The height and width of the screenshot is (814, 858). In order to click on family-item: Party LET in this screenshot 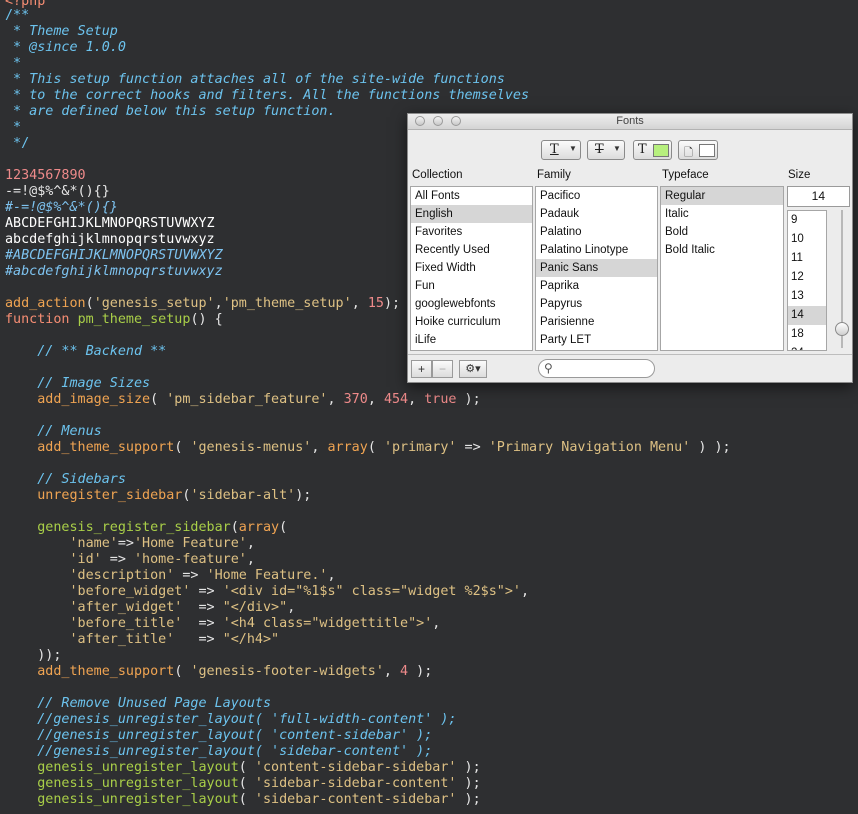, I will do `click(596, 340)`.